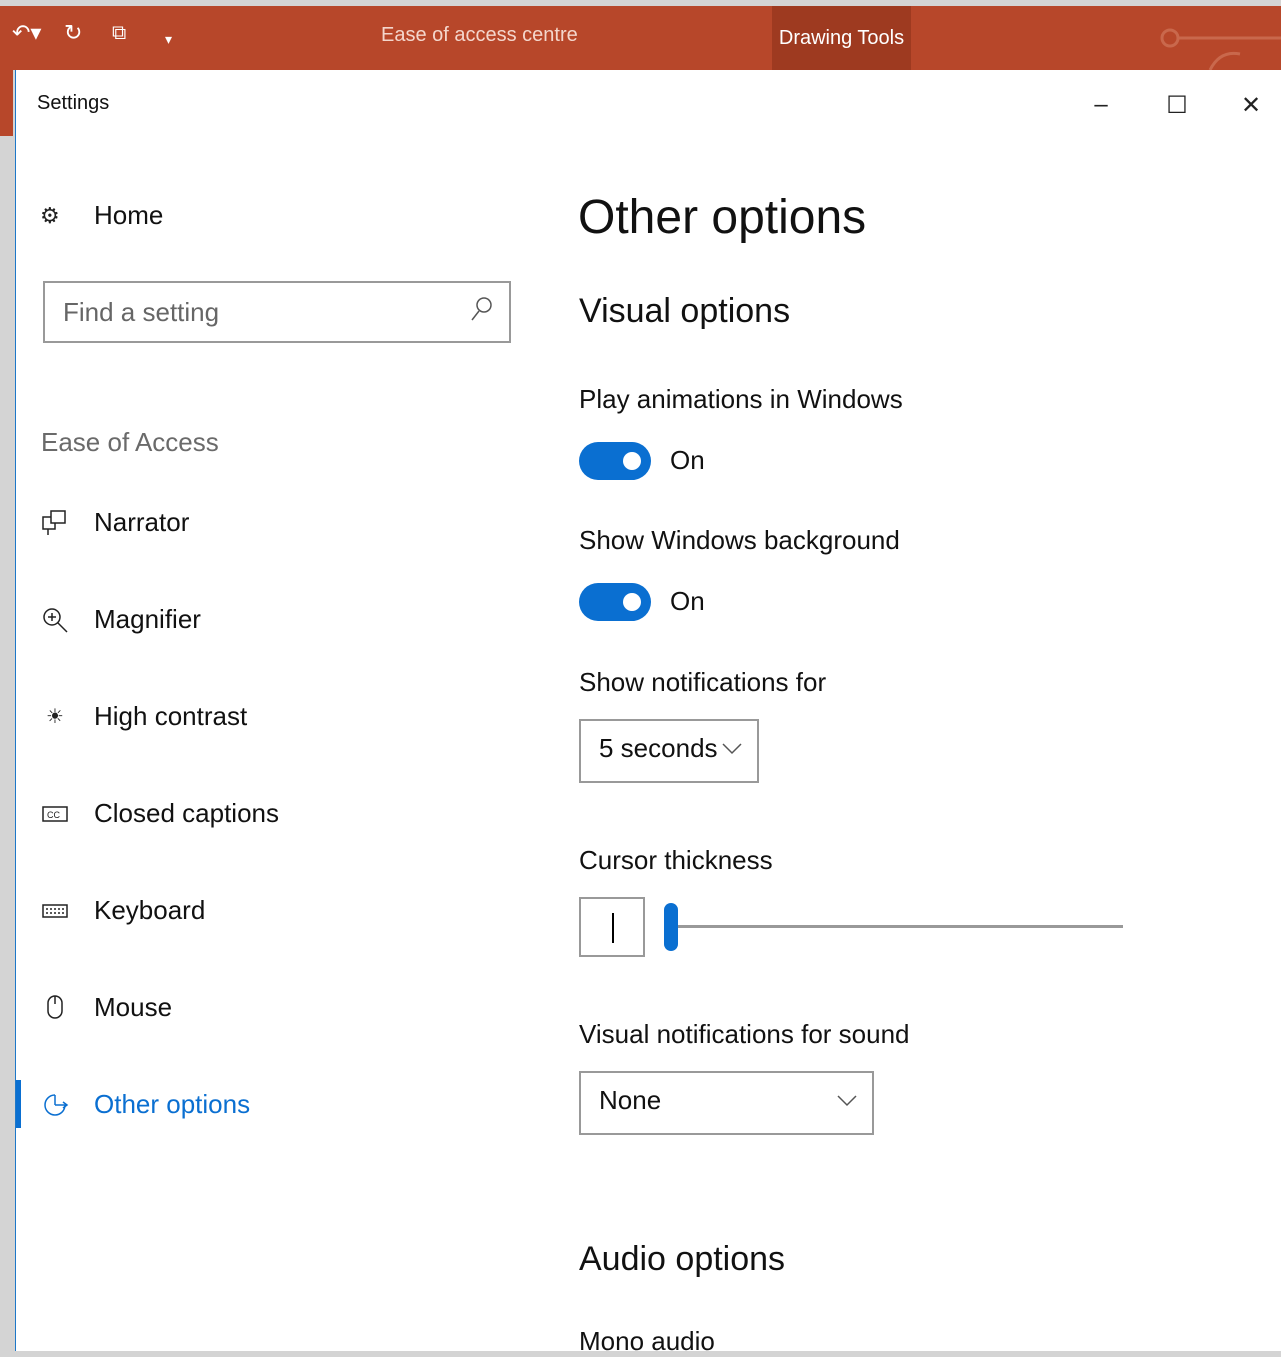 This screenshot has width=1281, height=1357. Describe the element at coordinates (479, 35) in the screenshot. I see `powerpoint-document-title: Ease of access centre` at that location.